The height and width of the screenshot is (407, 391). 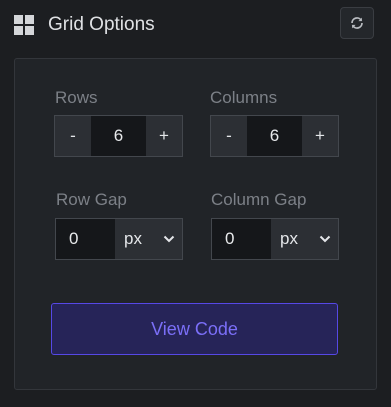 I want to click on row-gap-unit-value: px, so click(x=133, y=238).